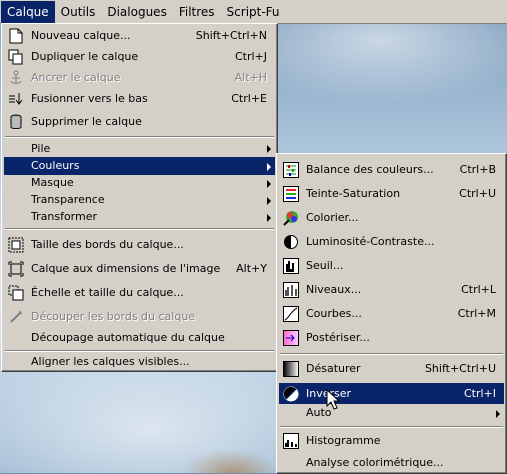 The height and width of the screenshot is (474, 507). I want to click on menu-item-autocrop-layer: Découpage automatique du calque, so click(139, 338).